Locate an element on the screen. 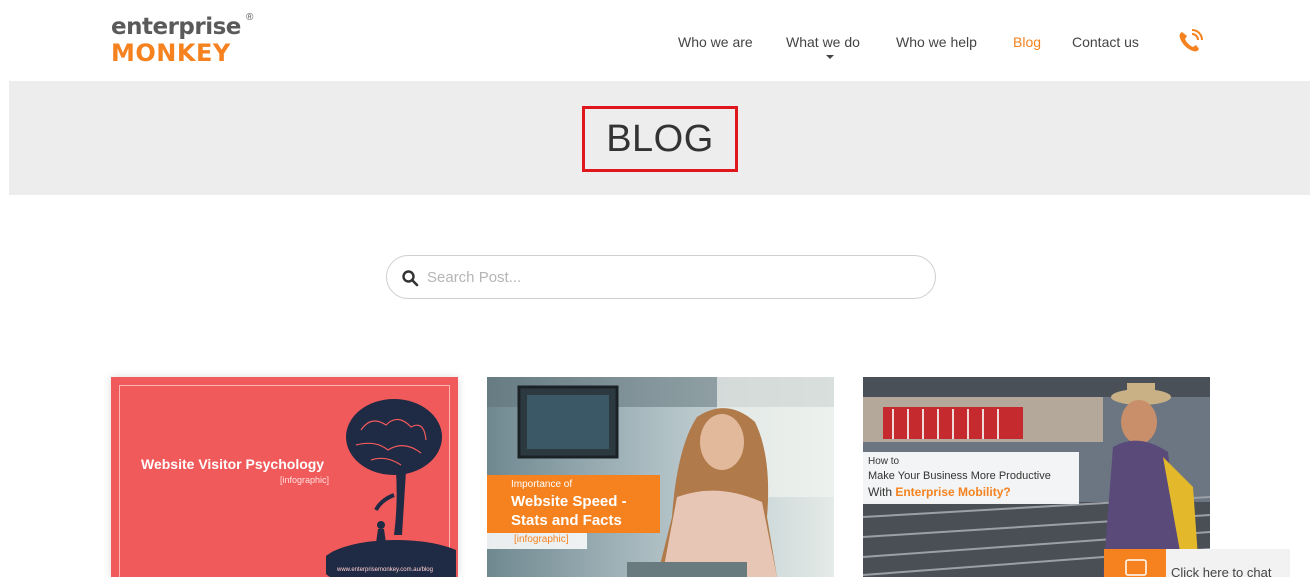 This screenshot has width=1313, height=577. dropdown-caret-icon is located at coordinates (830, 57).